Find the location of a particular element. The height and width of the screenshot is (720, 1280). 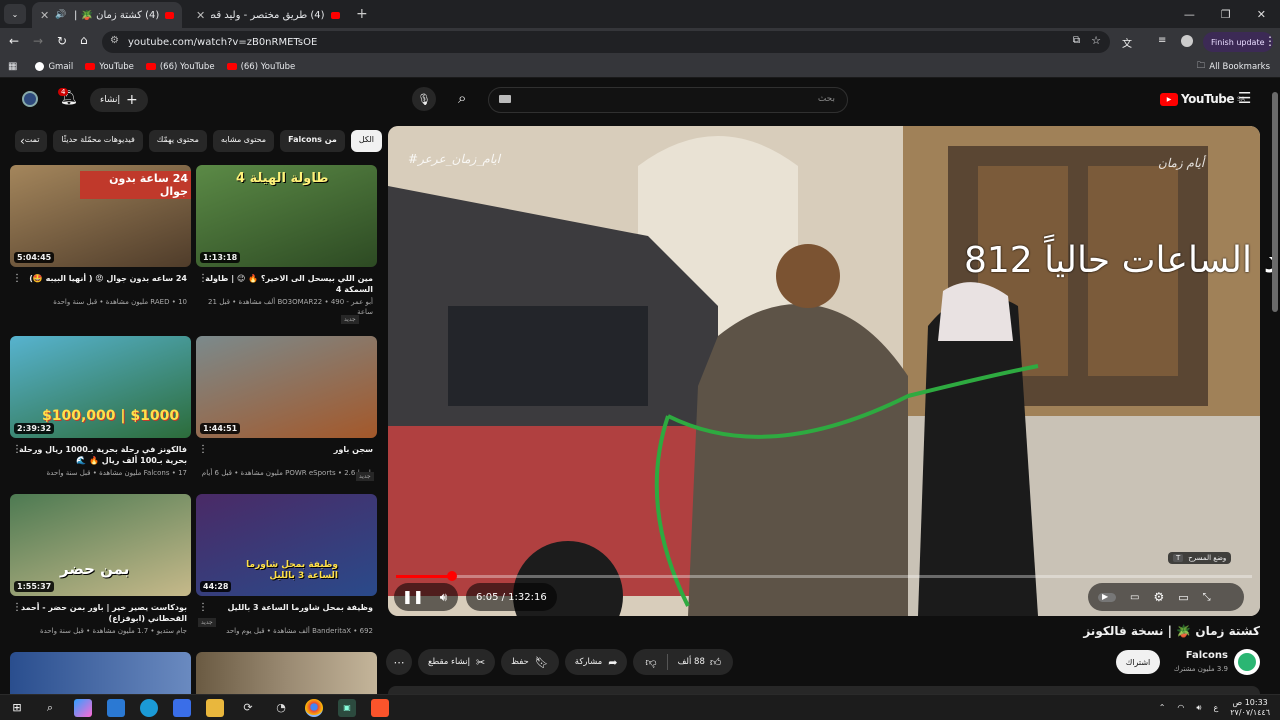

restore-icon: ❐ is located at coordinates (1226, 14).